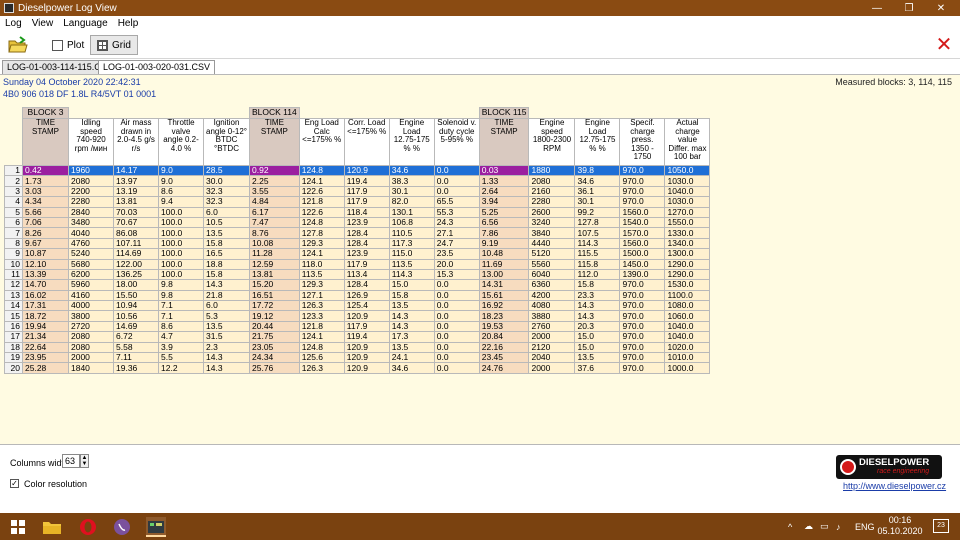 The width and height of the screenshot is (960, 540). Describe the element at coordinates (136, 337) in the screenshot. I see `grid-cell: 6.72` at that location.